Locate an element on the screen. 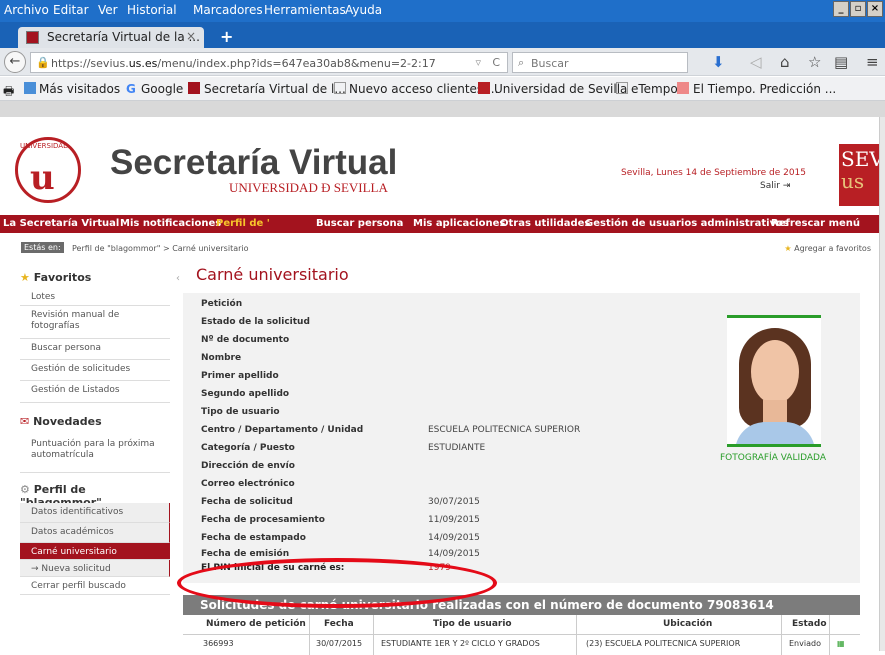 This screenshot has height=655, width=885. column-header: Fecha is located at coordinates (339, 624).